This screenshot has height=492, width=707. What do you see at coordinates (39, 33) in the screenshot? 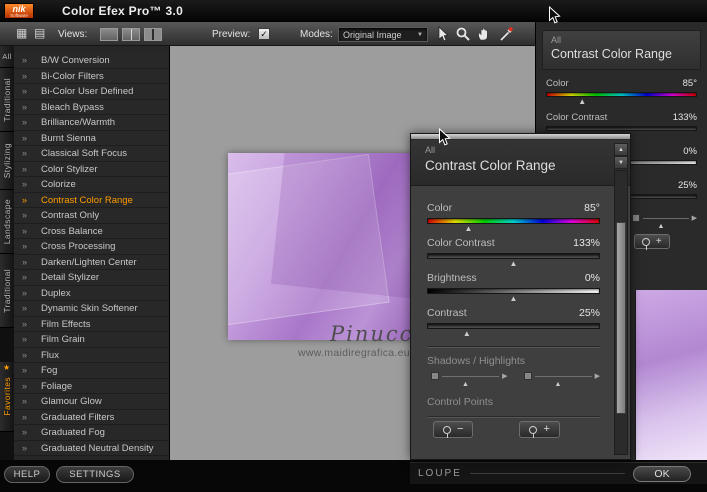
I see `thumbnail-list-icon: ▤` at bounding box center [39, 33].